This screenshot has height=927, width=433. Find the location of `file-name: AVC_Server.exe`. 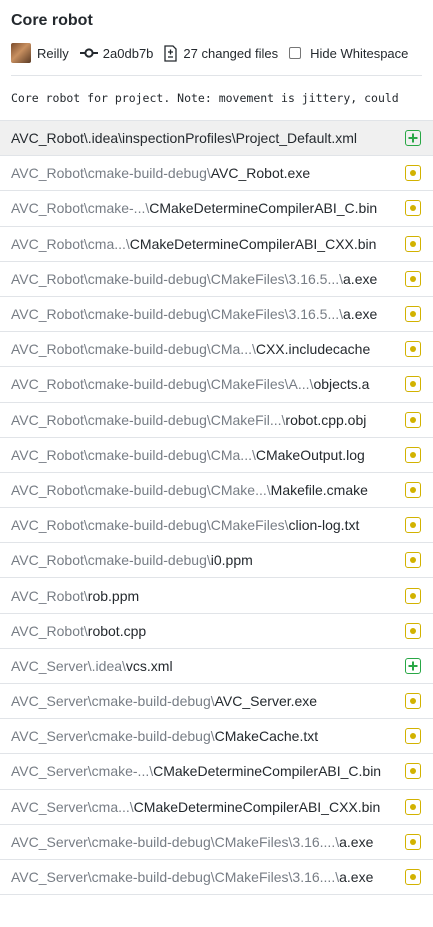

file-name: AVC_Server.exe is located at coordinates (266, 701).